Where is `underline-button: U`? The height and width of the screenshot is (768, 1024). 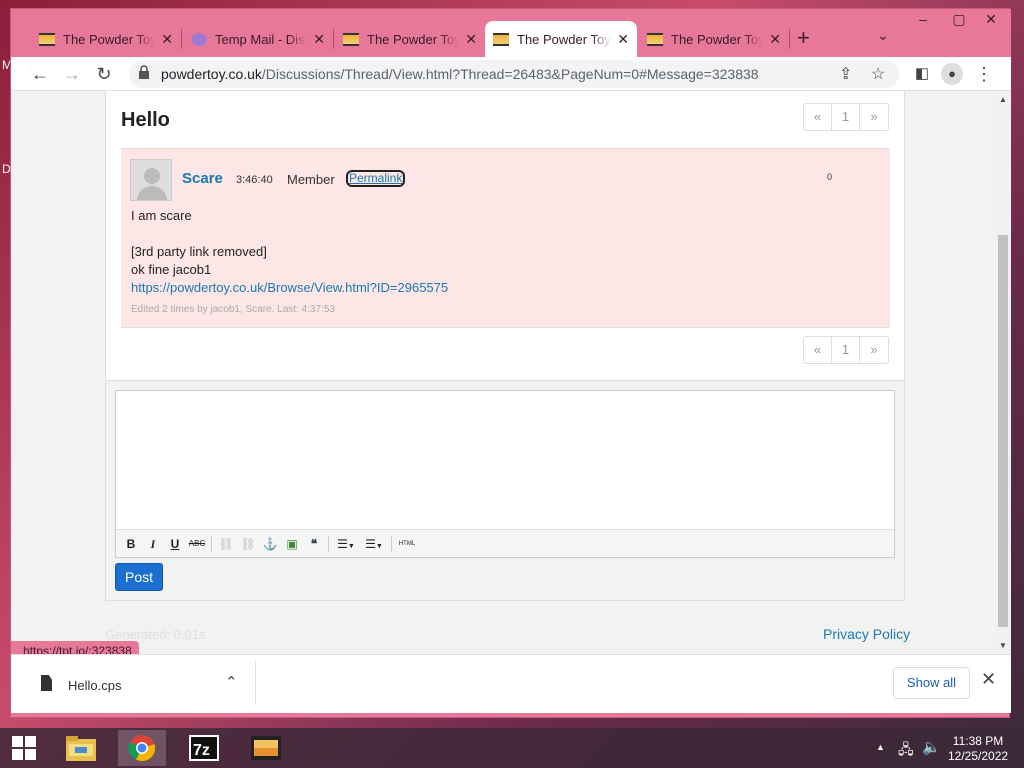 underline-button: U is located at coordinates (175, 544).